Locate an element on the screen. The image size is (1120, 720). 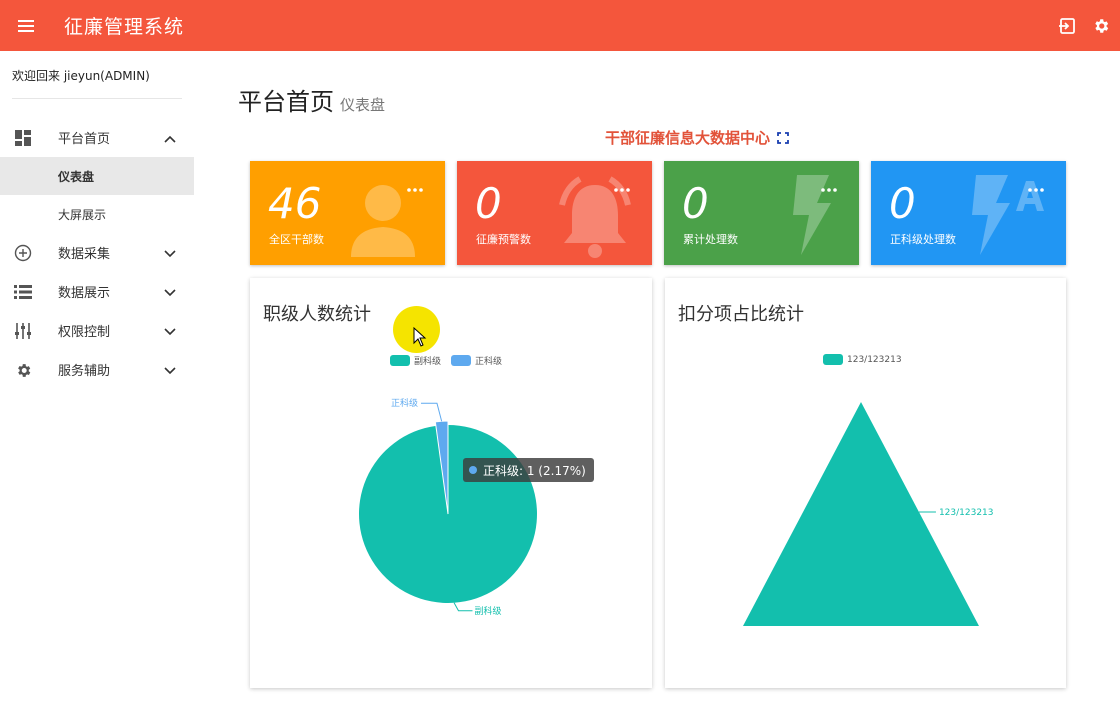
app-title: 征廉管理系统 is located at coordinates (124, 27).